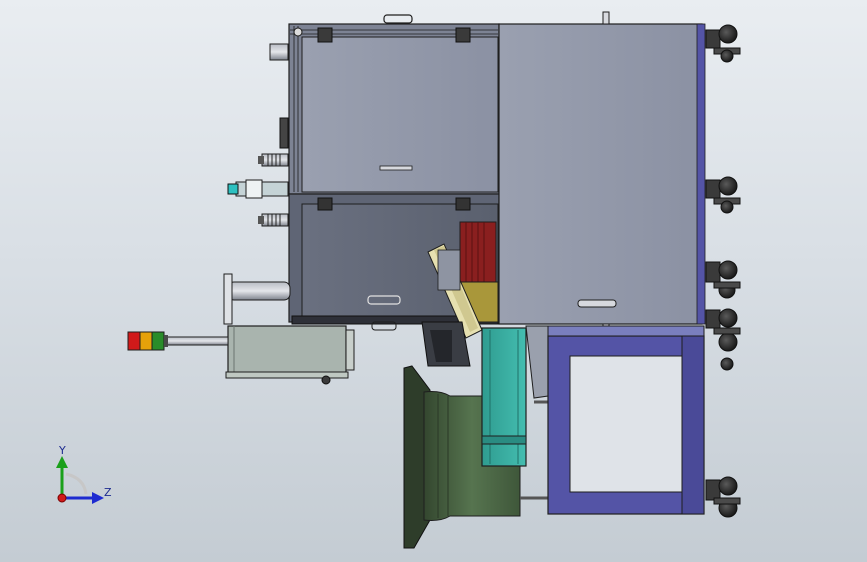 The height and width of the screenshot is (562, 867). I want to click on signal-tower, so click(178, 341).